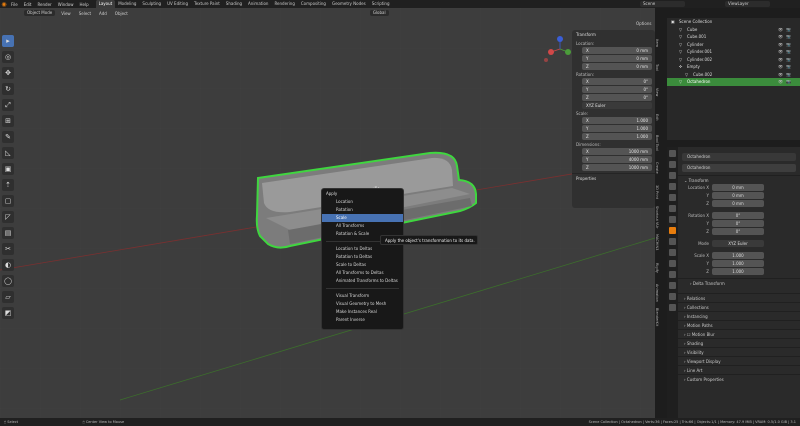 The image size is (800, 426). What do you see at coordinates (44, 4) in the screenshot?
I see `menu-render: Render` at bounding box center [44, 4].